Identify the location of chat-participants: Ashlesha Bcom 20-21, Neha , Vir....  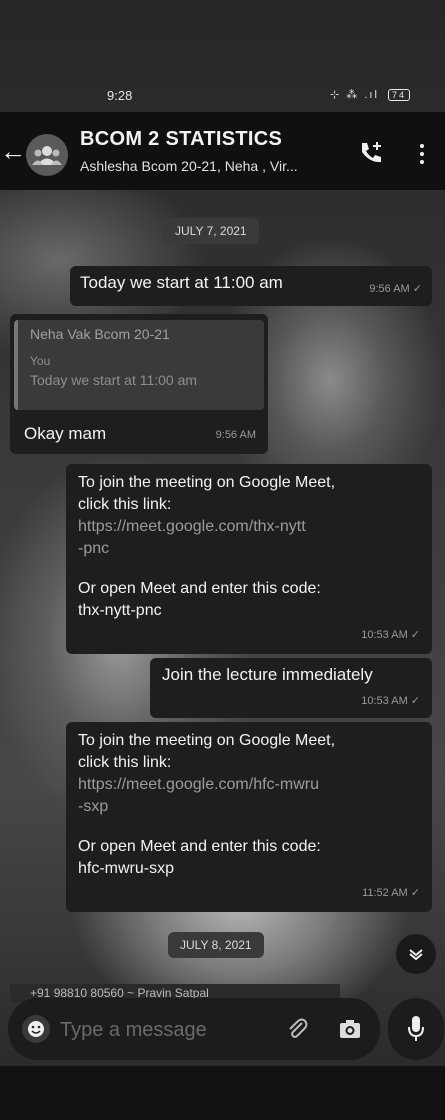
(189, 166).